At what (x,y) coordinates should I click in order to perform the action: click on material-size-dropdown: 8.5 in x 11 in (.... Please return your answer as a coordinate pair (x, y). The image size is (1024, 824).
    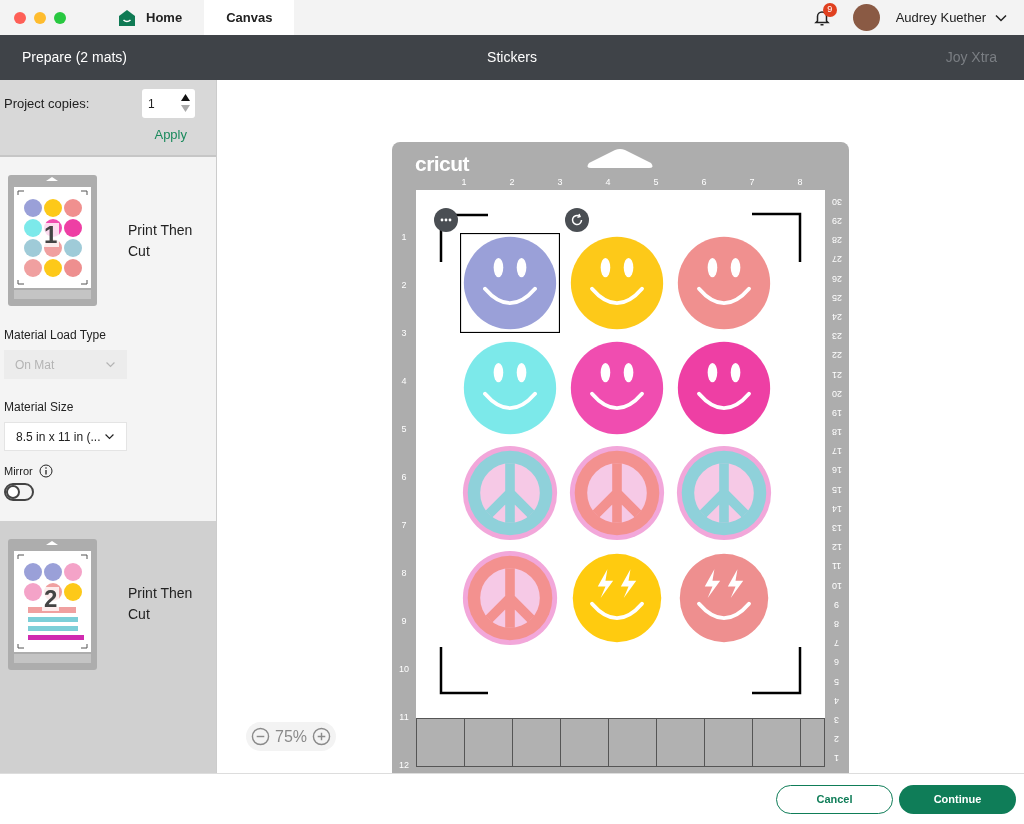
    Looking at the image, I should click on (65, 436).